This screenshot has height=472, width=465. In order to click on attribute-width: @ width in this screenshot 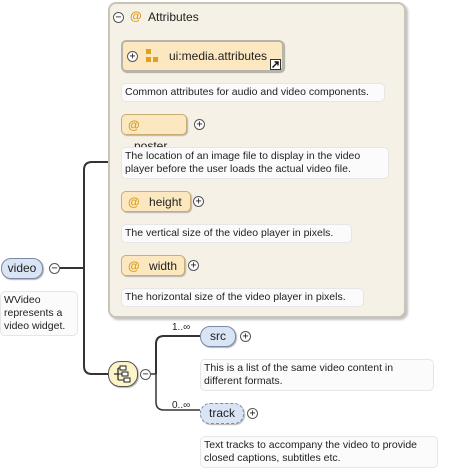, I will do `click(153, 265)`.